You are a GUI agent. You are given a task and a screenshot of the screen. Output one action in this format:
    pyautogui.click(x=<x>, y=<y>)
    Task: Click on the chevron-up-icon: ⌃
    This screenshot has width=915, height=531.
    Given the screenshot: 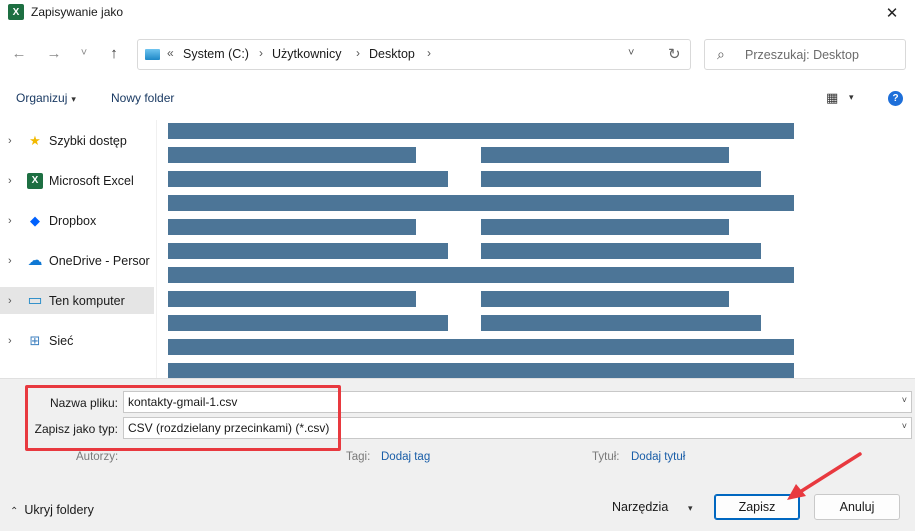 What is the action you would take?
    pyautogui.click(x=14, y=511)
    